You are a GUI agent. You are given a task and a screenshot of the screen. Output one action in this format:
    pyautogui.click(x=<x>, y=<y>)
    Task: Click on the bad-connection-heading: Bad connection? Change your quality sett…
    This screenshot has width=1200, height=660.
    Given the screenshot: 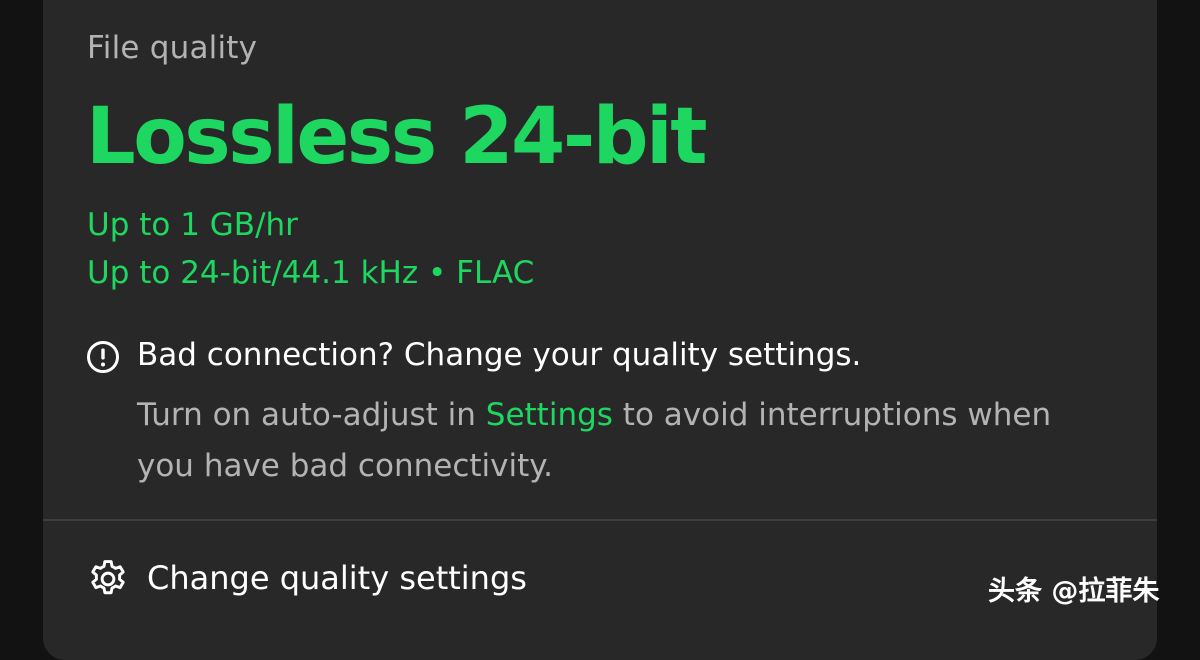 What is the action you would take?
    pyautogui.click(x=499, y=355)
    